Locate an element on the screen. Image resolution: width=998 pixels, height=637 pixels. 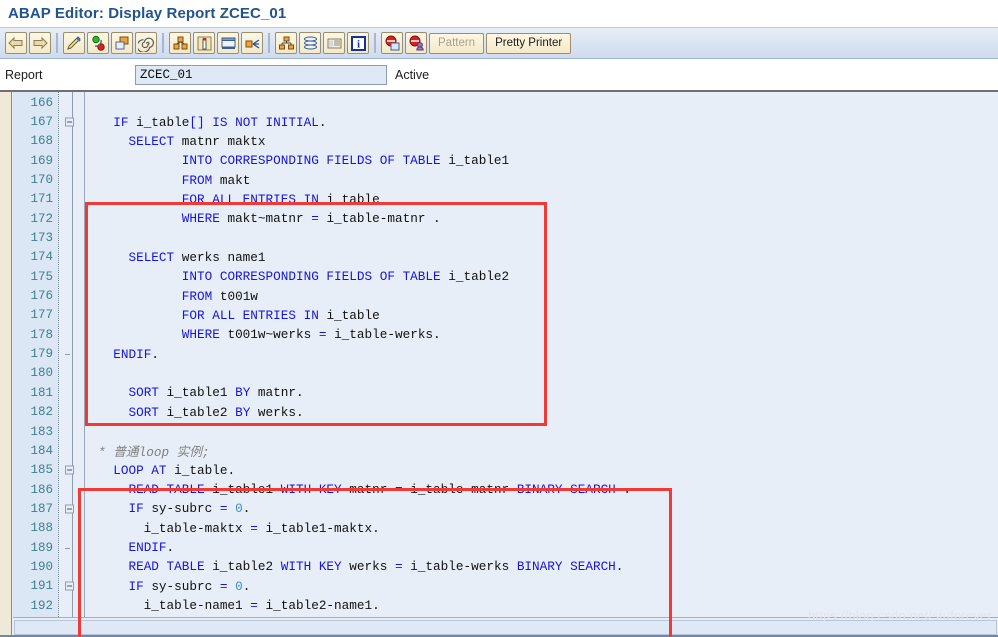
copy-object-icon is located at coordinates (122, 43).